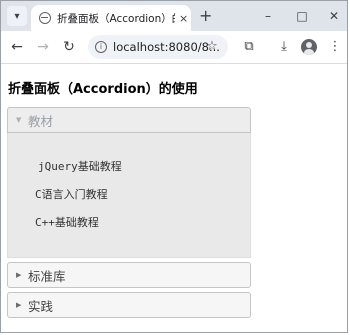 This screenshot has width=350, height=335. What do you see at coordinates (69, 47) in the screenshot?
I see `reload-button: ↻` at bounding box center [69, 47].